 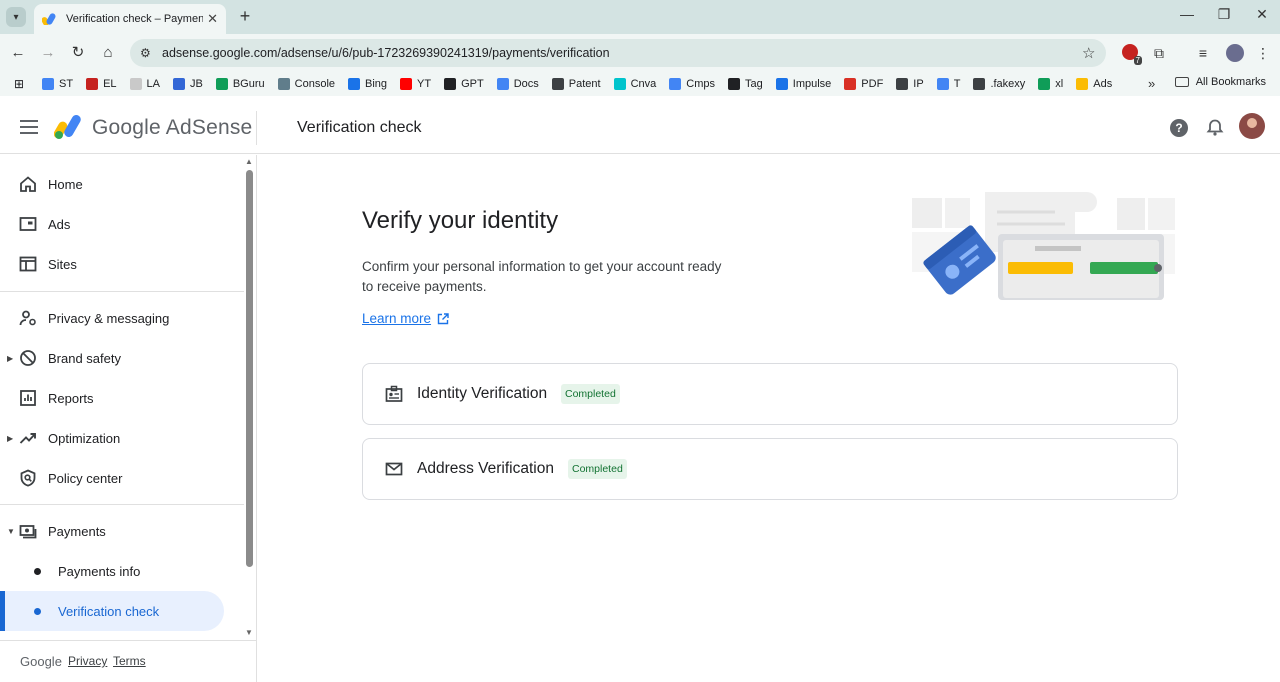 What do you see at coordinates (812, 84) in the screenshot?
I see `bookmark-label: Impulse` at bounding box center [812, 84].